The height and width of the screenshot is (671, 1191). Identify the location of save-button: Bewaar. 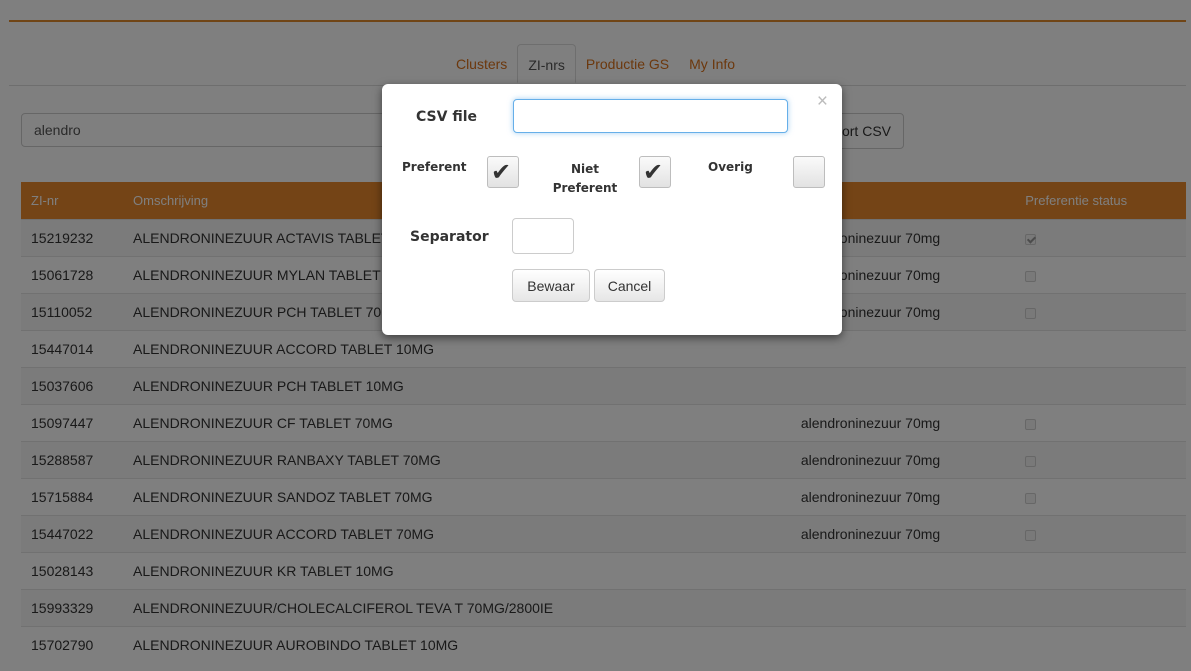
(551, 285).